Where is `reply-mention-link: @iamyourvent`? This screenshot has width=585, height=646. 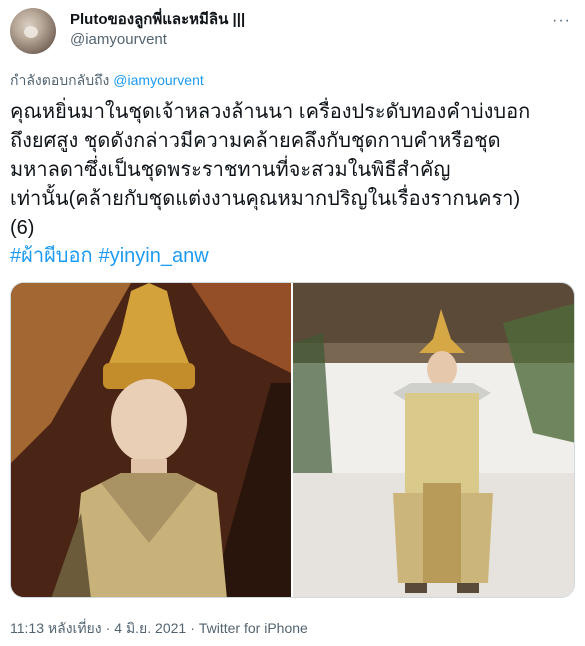
reply-mention-link: @iamyourvent is located at coordinates (158, 80).